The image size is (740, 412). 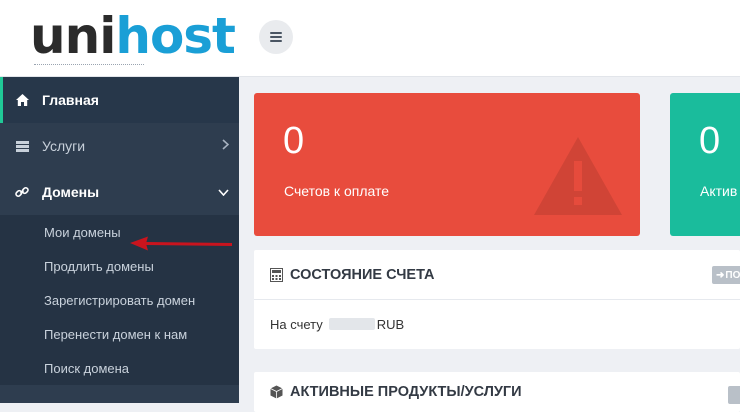 What do you see at coordinates (223, 192) in the screenshot?
I see `chevron-down-icon` at bounding box center [223, 192].